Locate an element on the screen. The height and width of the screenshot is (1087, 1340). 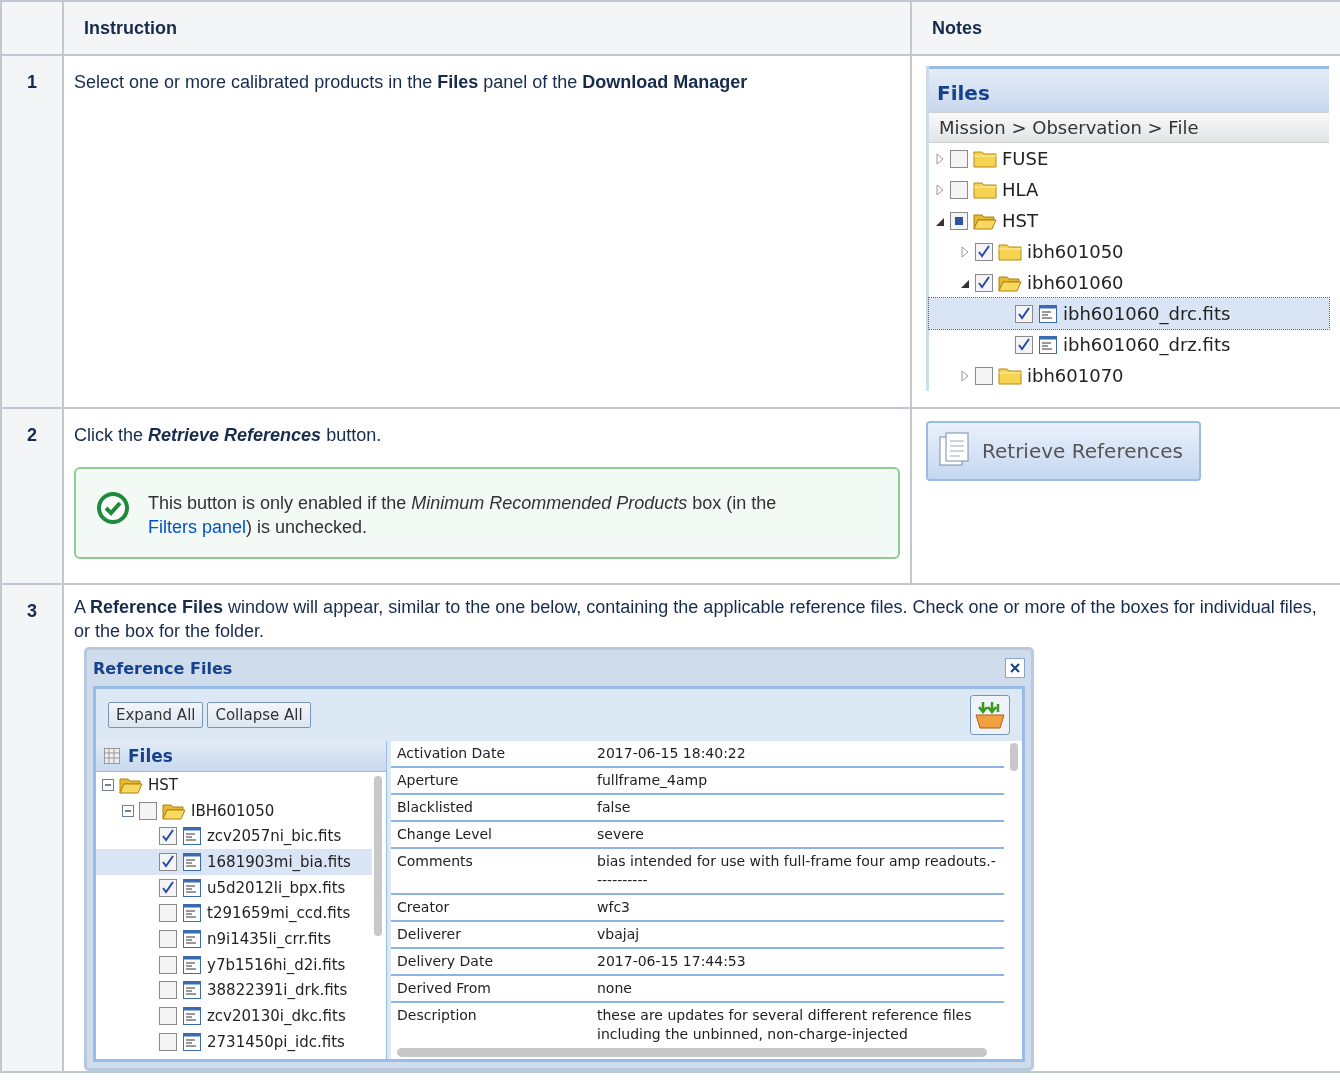
tree-row: ibh601060_drc.fits is located at coordinates (1129, 313).